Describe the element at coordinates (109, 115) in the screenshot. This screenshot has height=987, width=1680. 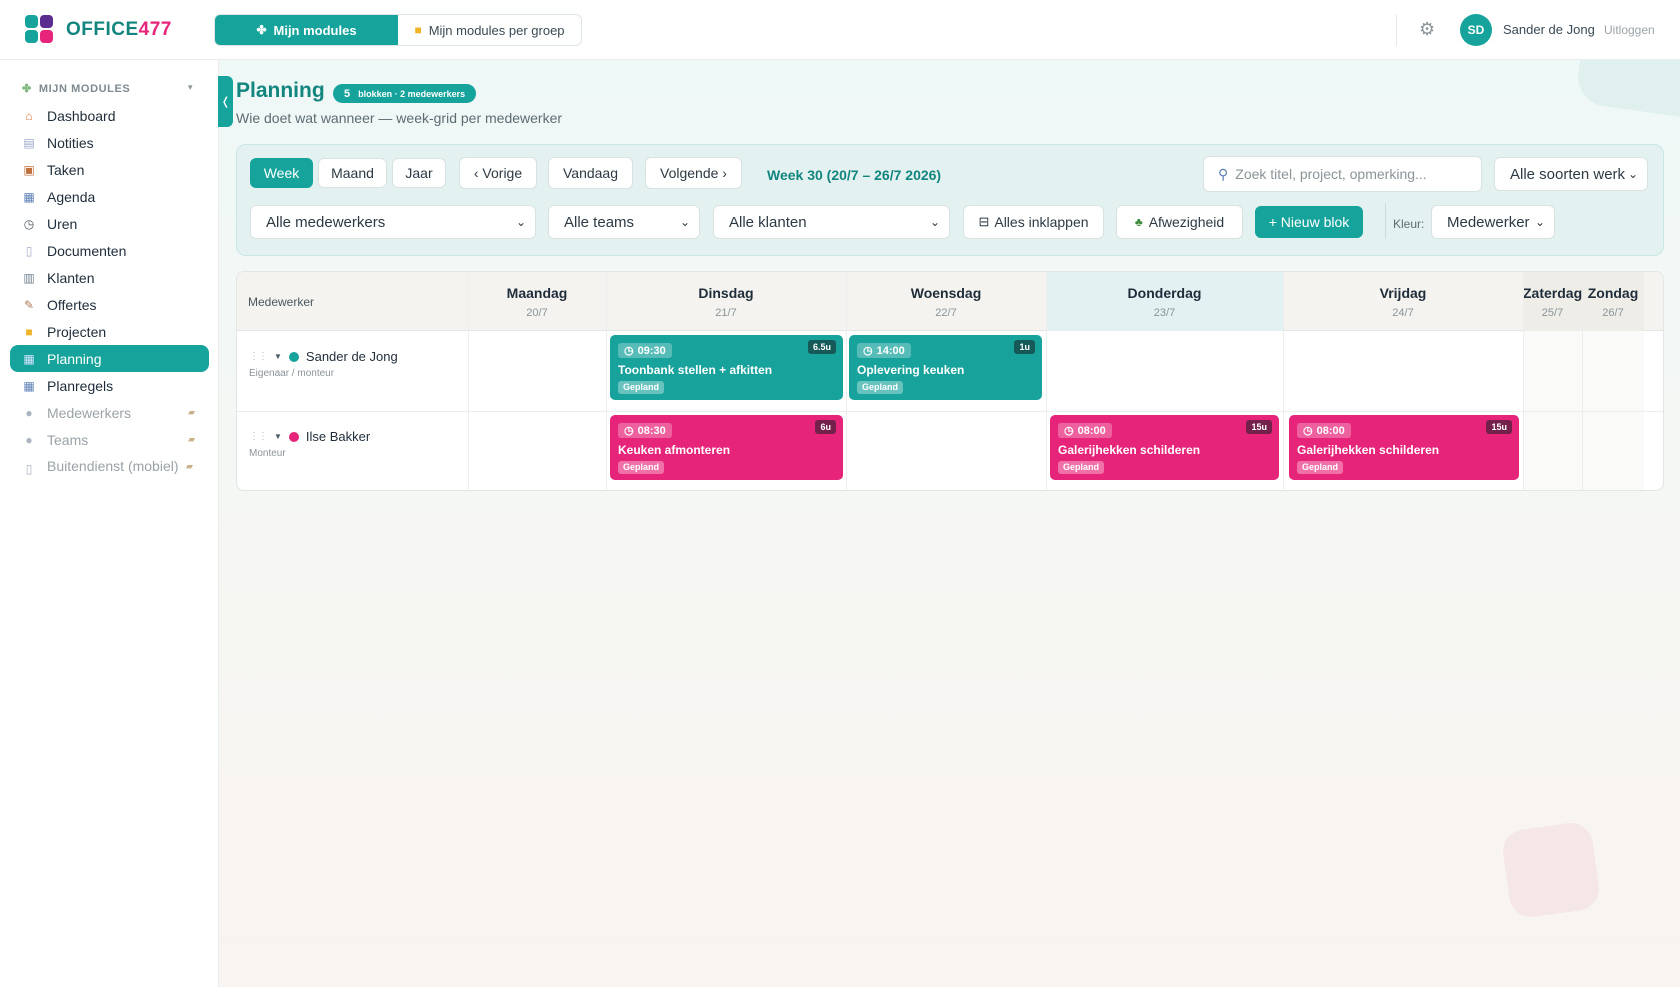
I see `sidebar-item-dashboard: ⌂ Dashboard` at that location.